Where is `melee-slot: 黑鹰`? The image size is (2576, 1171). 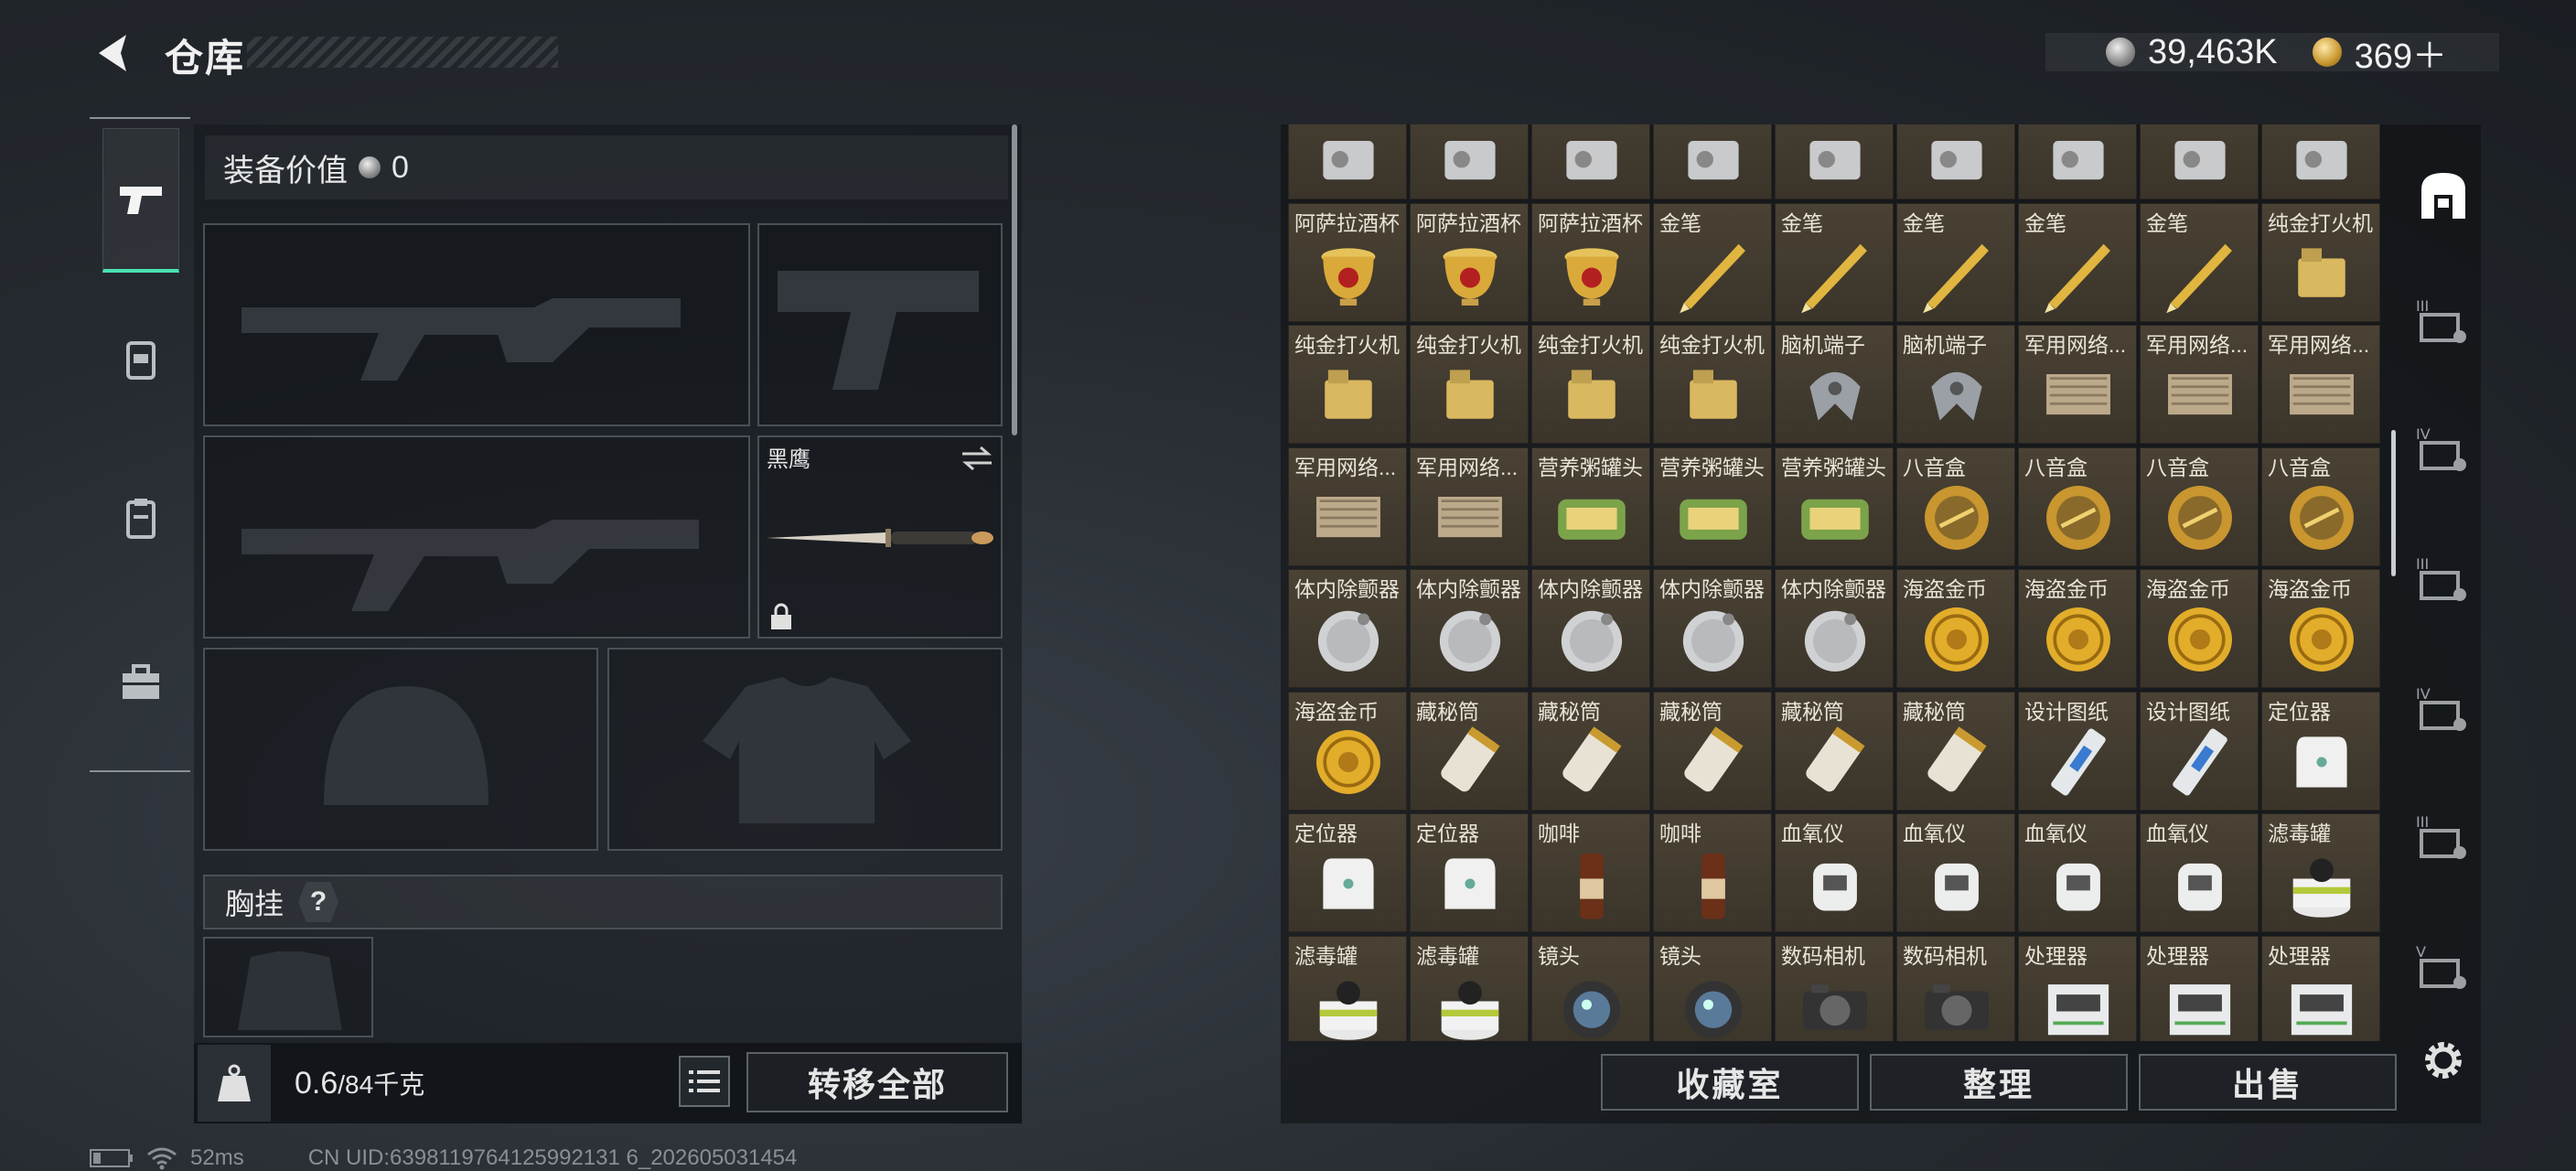 melee-slot: 黑鹰 is located at coordinates (880, 537).